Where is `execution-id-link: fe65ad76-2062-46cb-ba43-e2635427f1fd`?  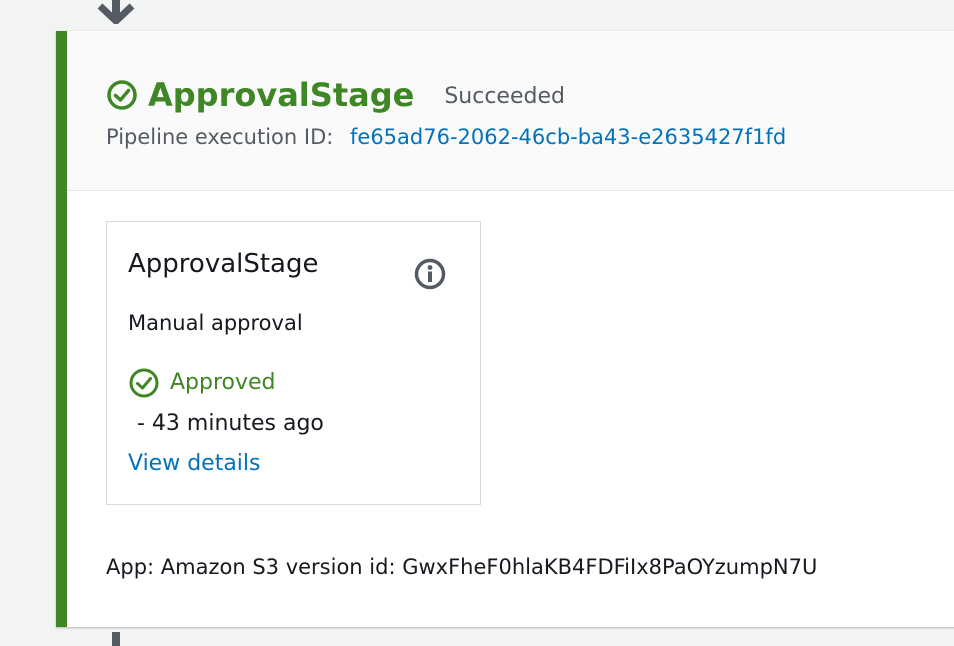
execution-id-link: fe65ad76-2062-46cb-ba43-e2635427f1fd is located at coordinates (568, 137).